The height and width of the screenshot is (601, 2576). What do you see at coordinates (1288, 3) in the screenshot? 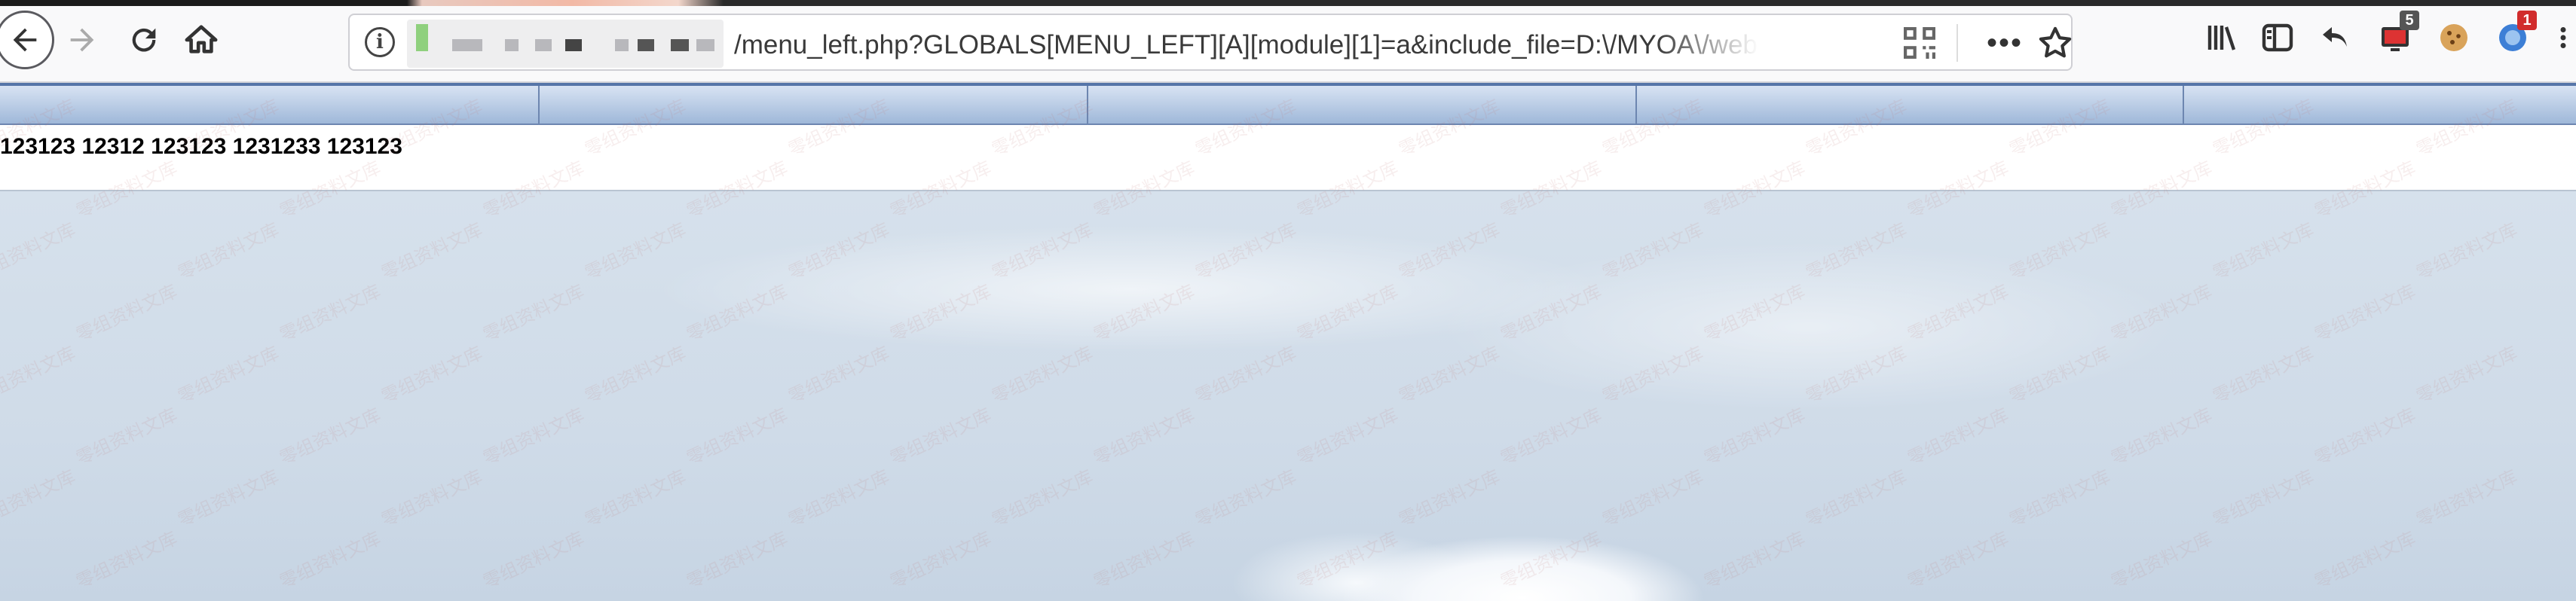
I see `tab-strip-edge` at bounding box center [1288, 3].